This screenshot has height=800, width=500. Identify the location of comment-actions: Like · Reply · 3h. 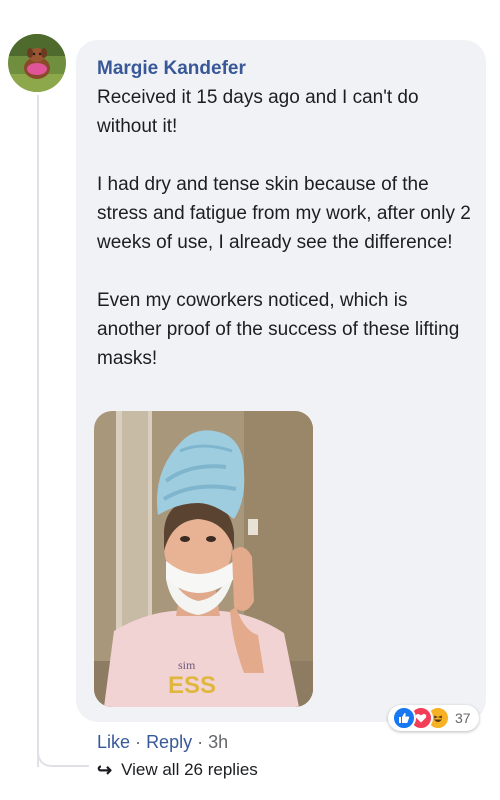
(162, 742).